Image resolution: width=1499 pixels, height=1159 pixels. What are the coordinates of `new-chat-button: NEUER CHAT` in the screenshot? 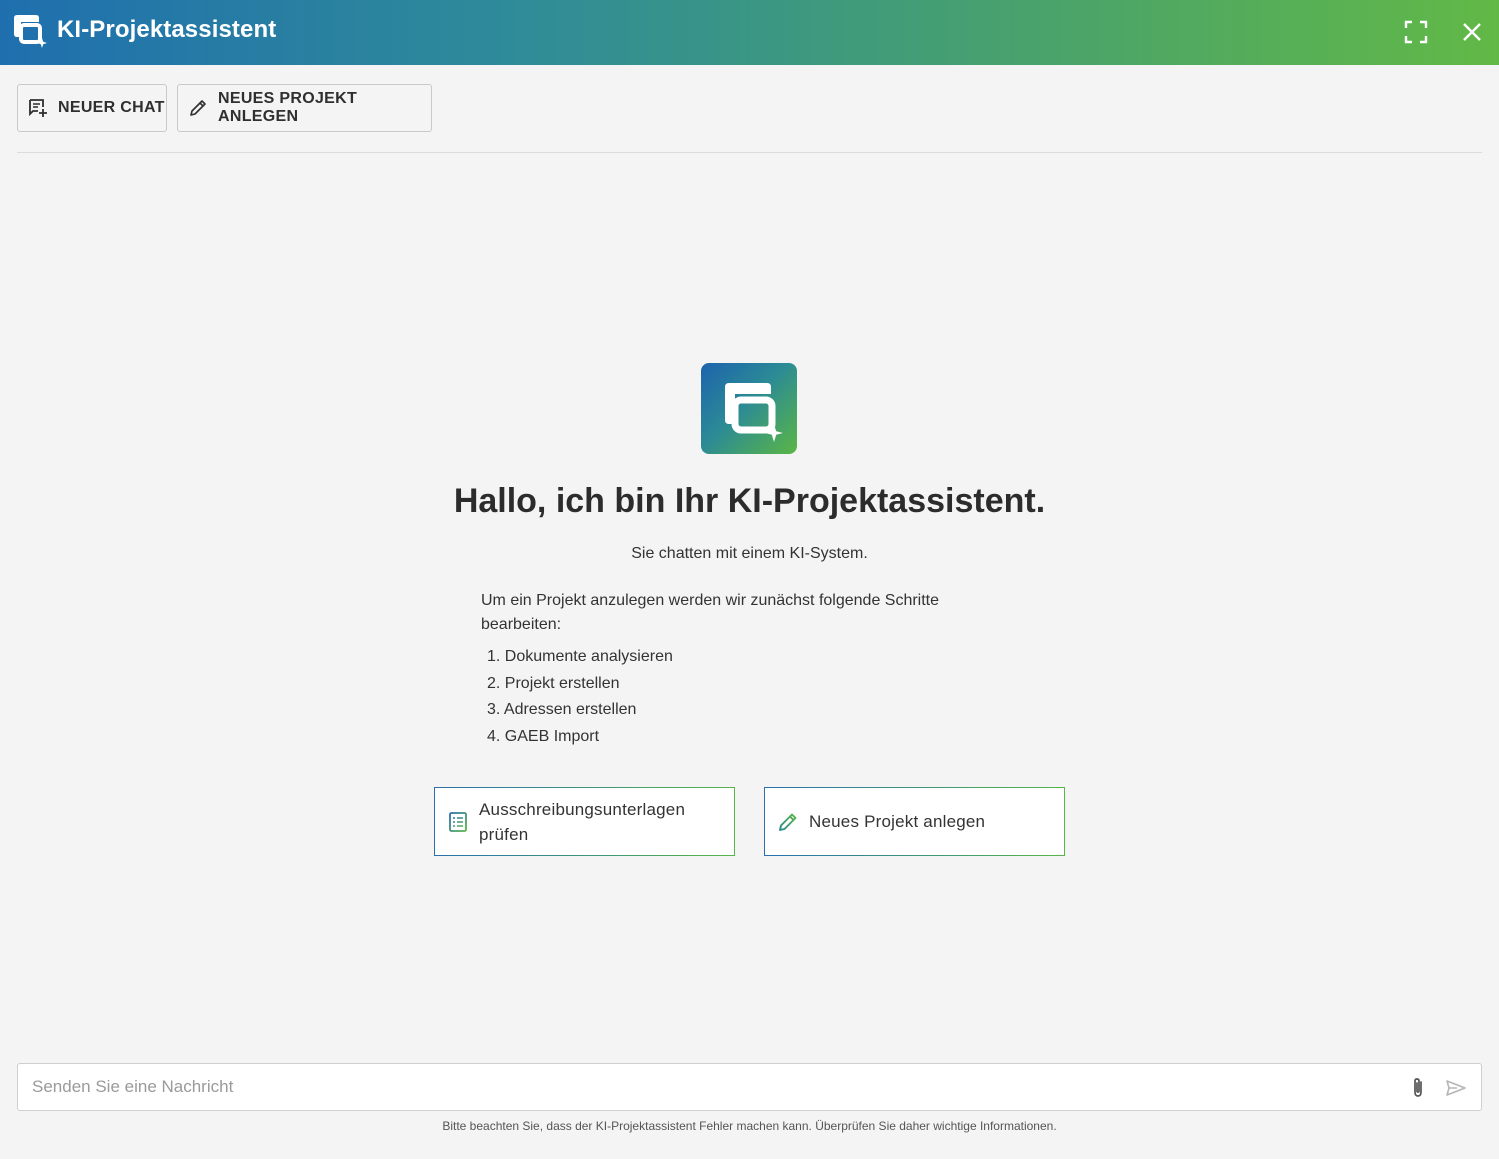 It's located at (92, 108).